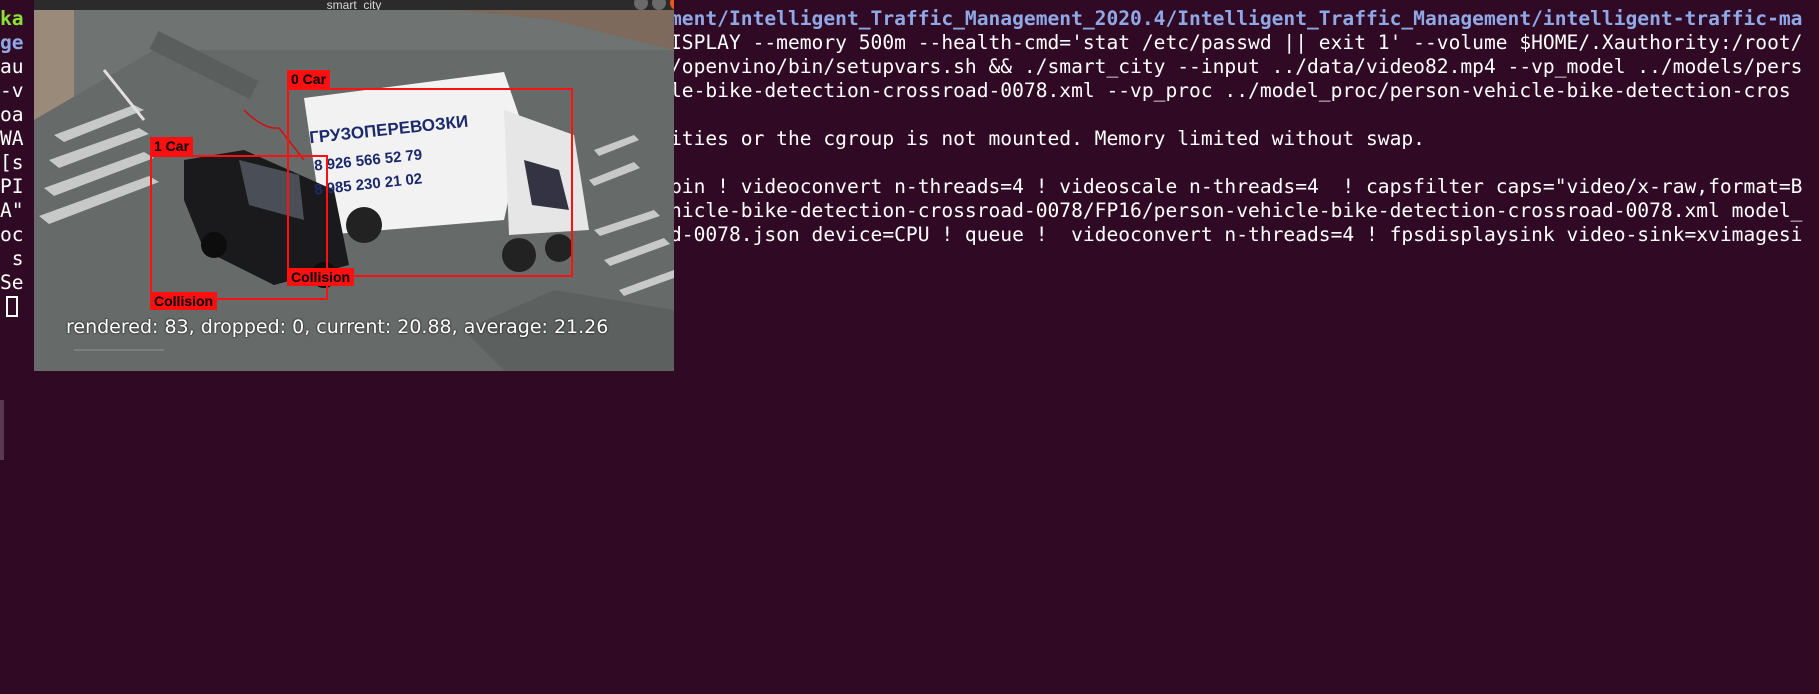 This screenshot has height=694, width=1819. What do you see at coordinates (12, 306) in the screenshot?
I see `terminal-cursor` at bounding box center [12, 306].